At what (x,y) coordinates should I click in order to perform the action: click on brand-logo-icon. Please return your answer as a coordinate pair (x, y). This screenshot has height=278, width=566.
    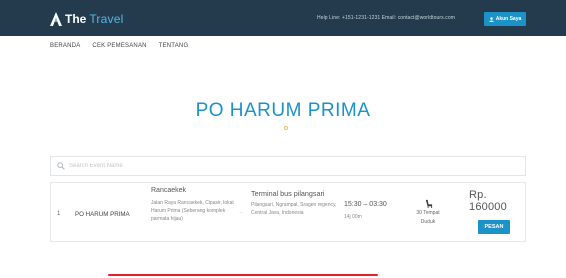
    Looking at the image, I should click on (56, 19).